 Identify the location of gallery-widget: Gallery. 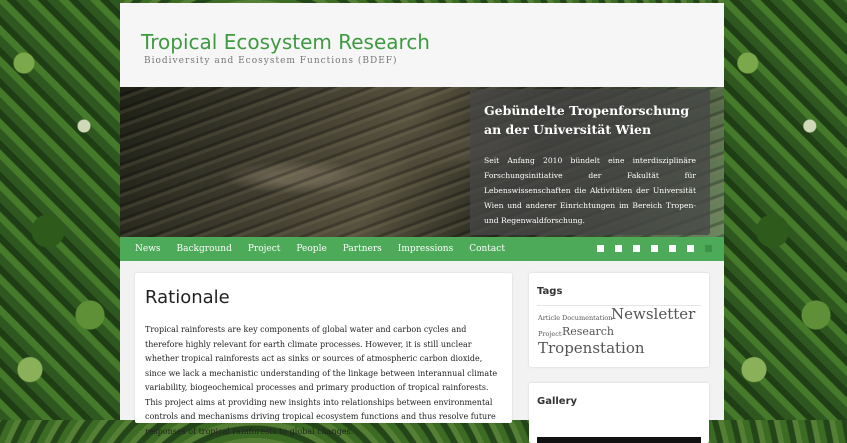
(619, 413).